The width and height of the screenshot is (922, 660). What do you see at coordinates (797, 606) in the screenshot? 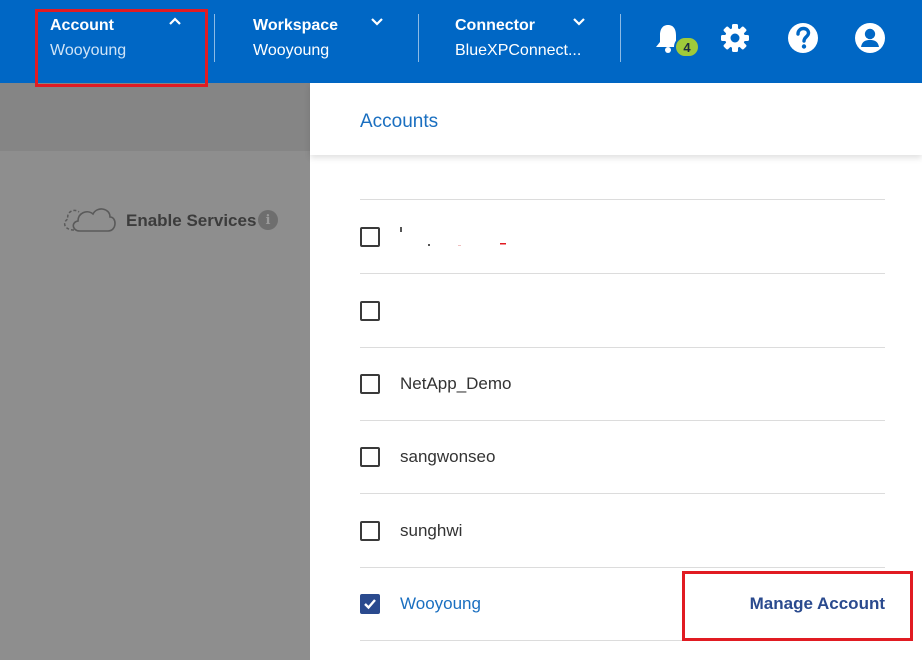
I see `manage-account-highlight-box` at bounding box center [797, 606].